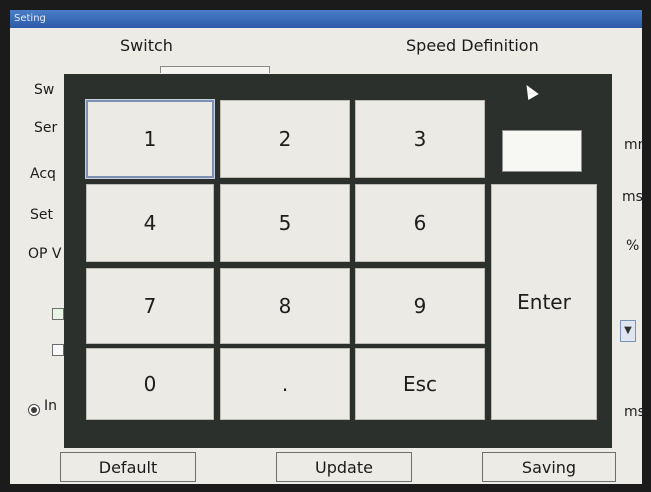  Describe the element at coordinates (628, 331) in the screenshot. I see `chevron-down-icon: ▼` at that location.